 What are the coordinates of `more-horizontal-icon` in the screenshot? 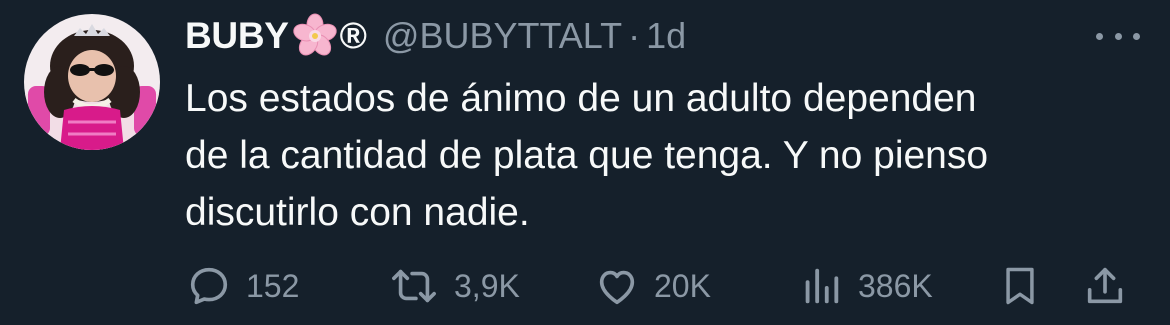 It's located at (1118, 36).